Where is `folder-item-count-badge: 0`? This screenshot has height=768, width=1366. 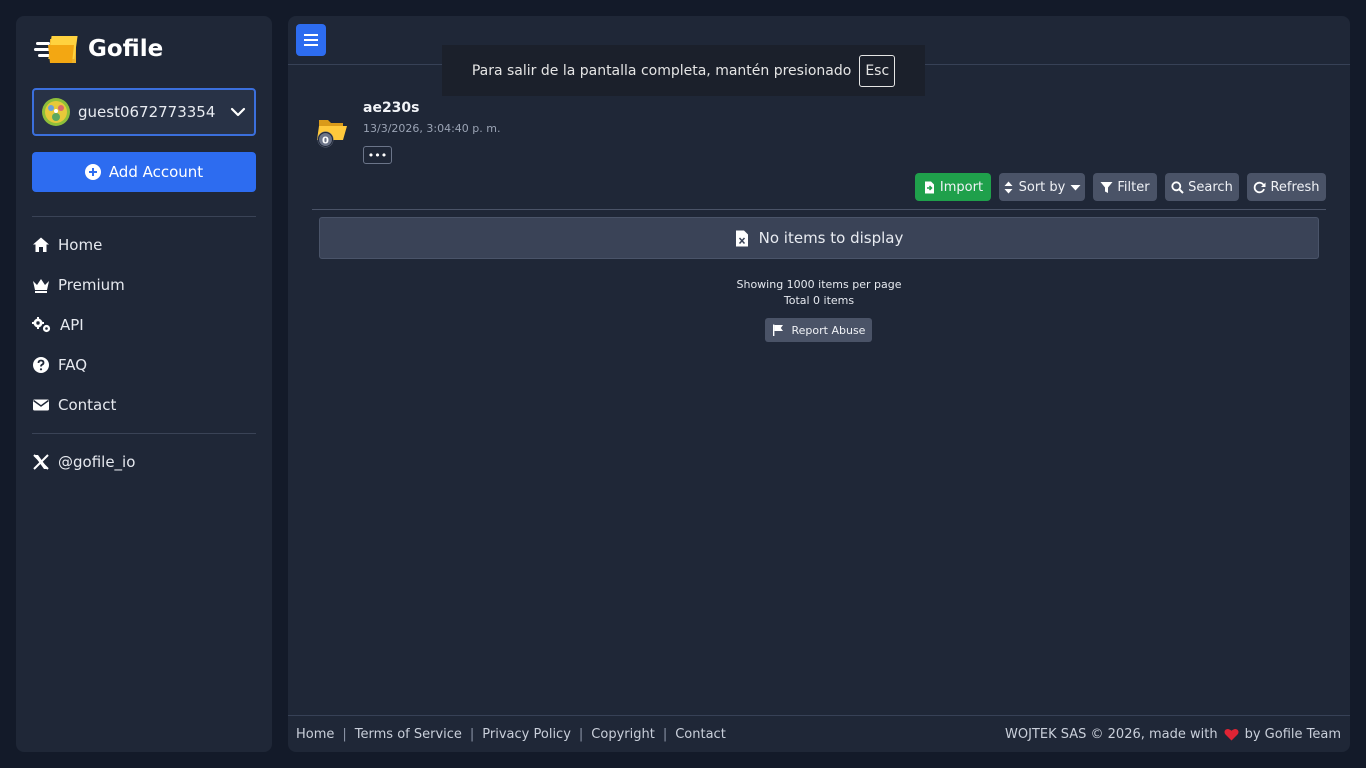
folder-item-count-badge: 0 is located at coordinates (325, 141).